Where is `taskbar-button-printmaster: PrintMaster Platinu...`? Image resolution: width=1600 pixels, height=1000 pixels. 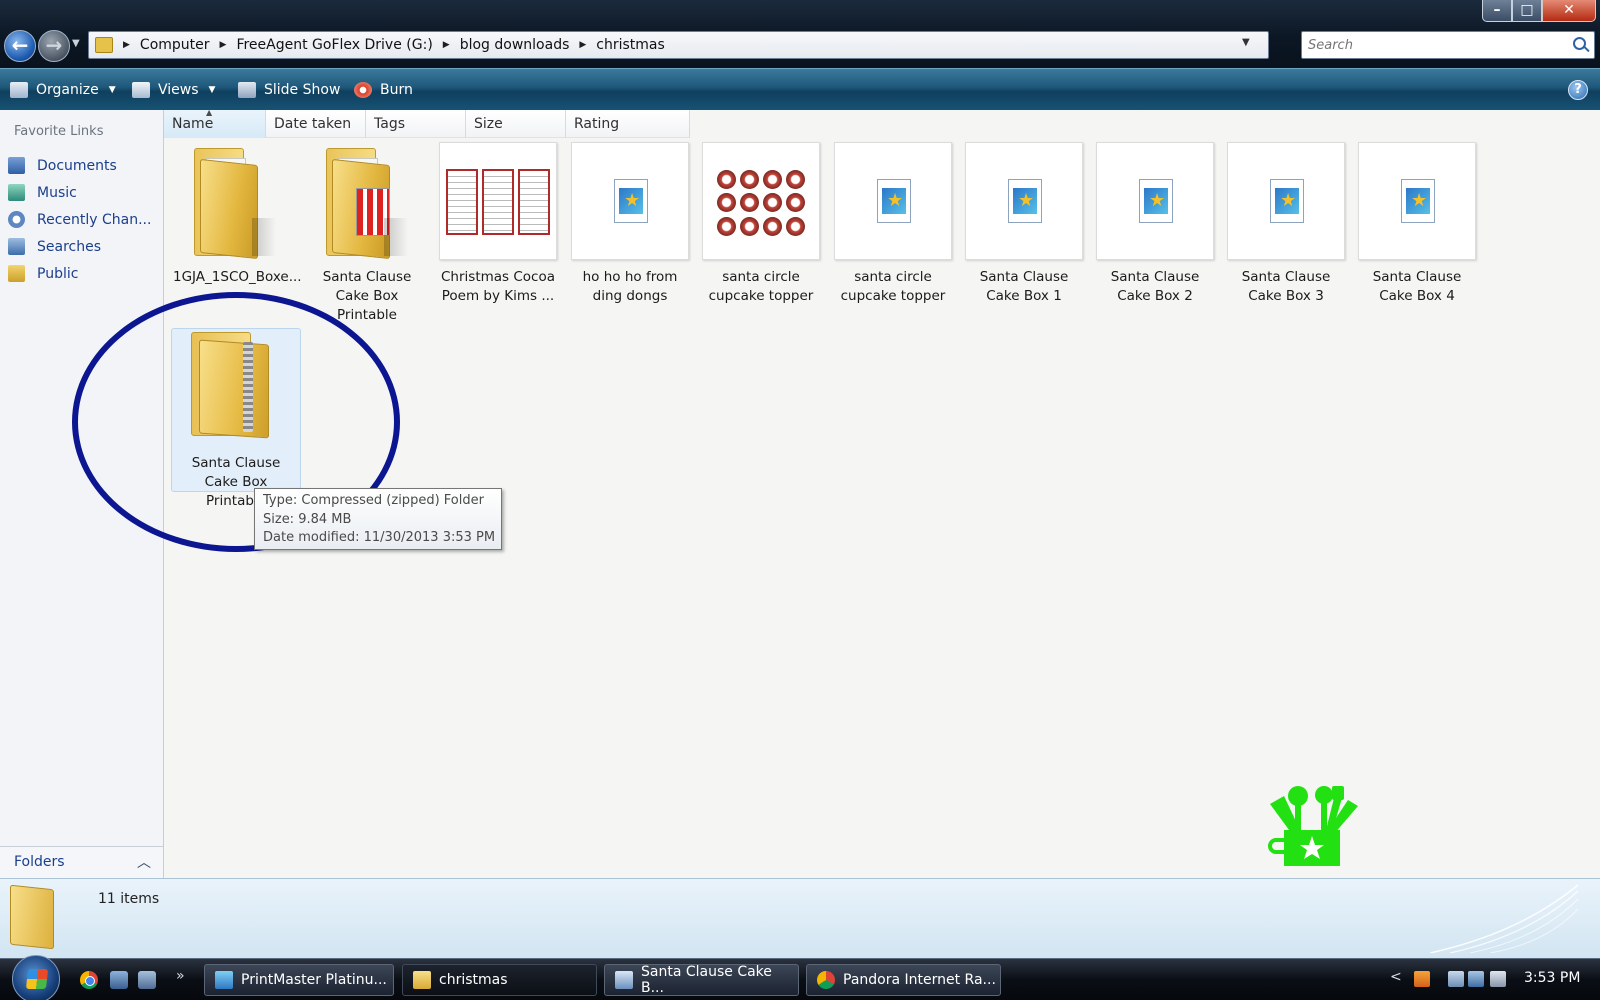 taskbar-button-printmaster: PrintMaster Platinu... is located at coordinates (299, 980).